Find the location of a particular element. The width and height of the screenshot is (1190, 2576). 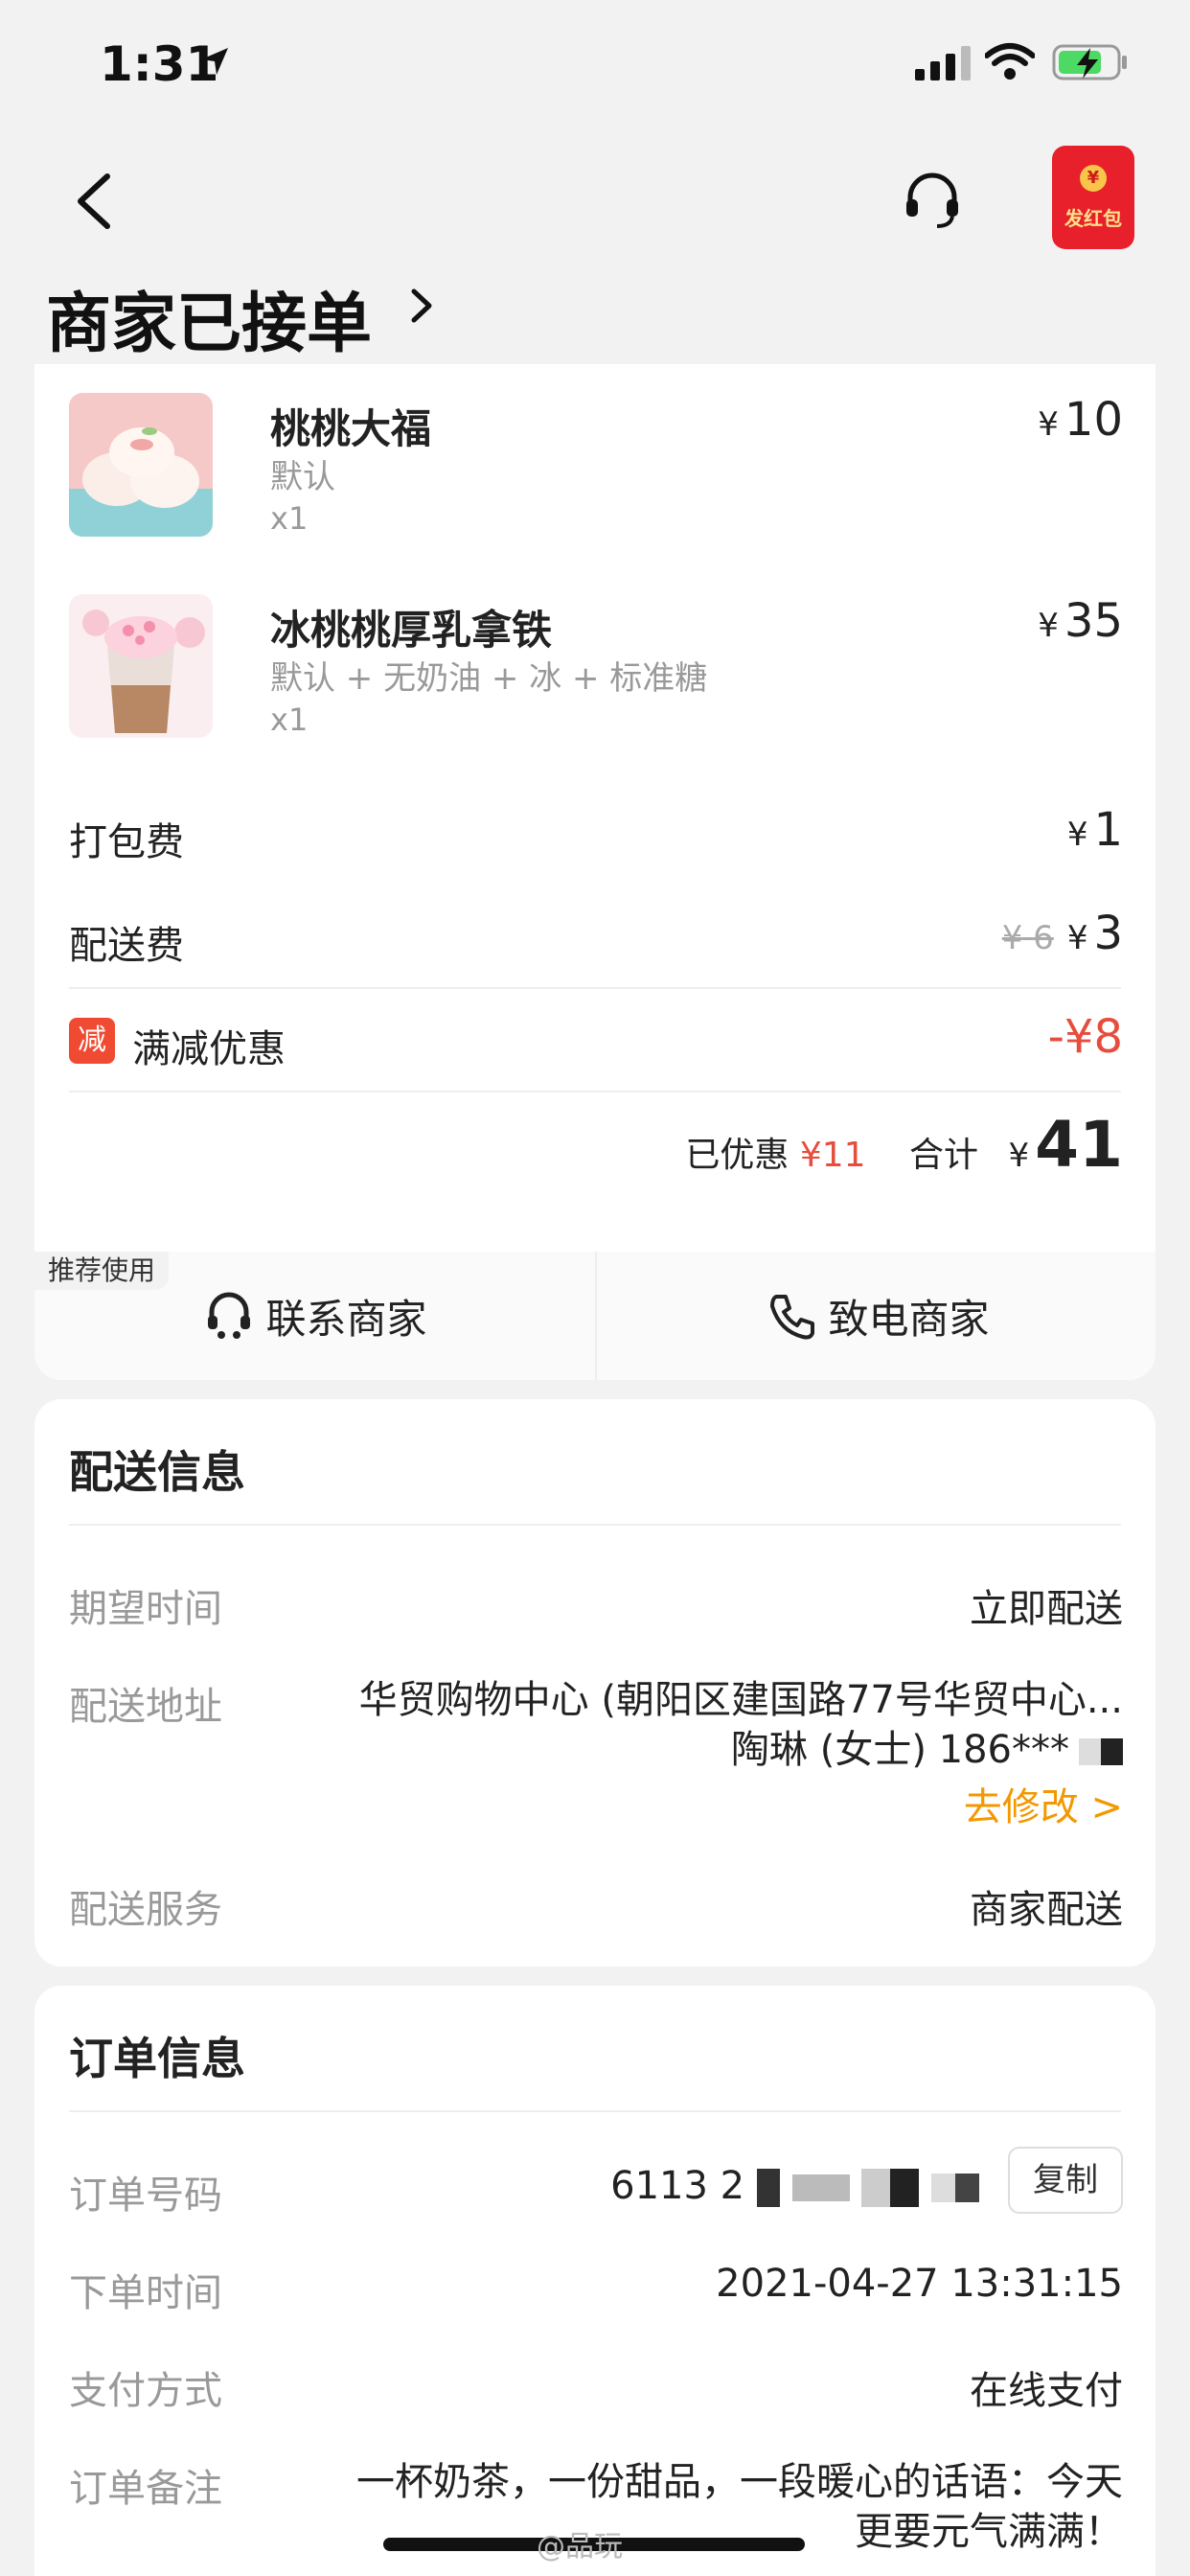

modify-address-link: 去修改 > is located at coordinates (741, 1807).